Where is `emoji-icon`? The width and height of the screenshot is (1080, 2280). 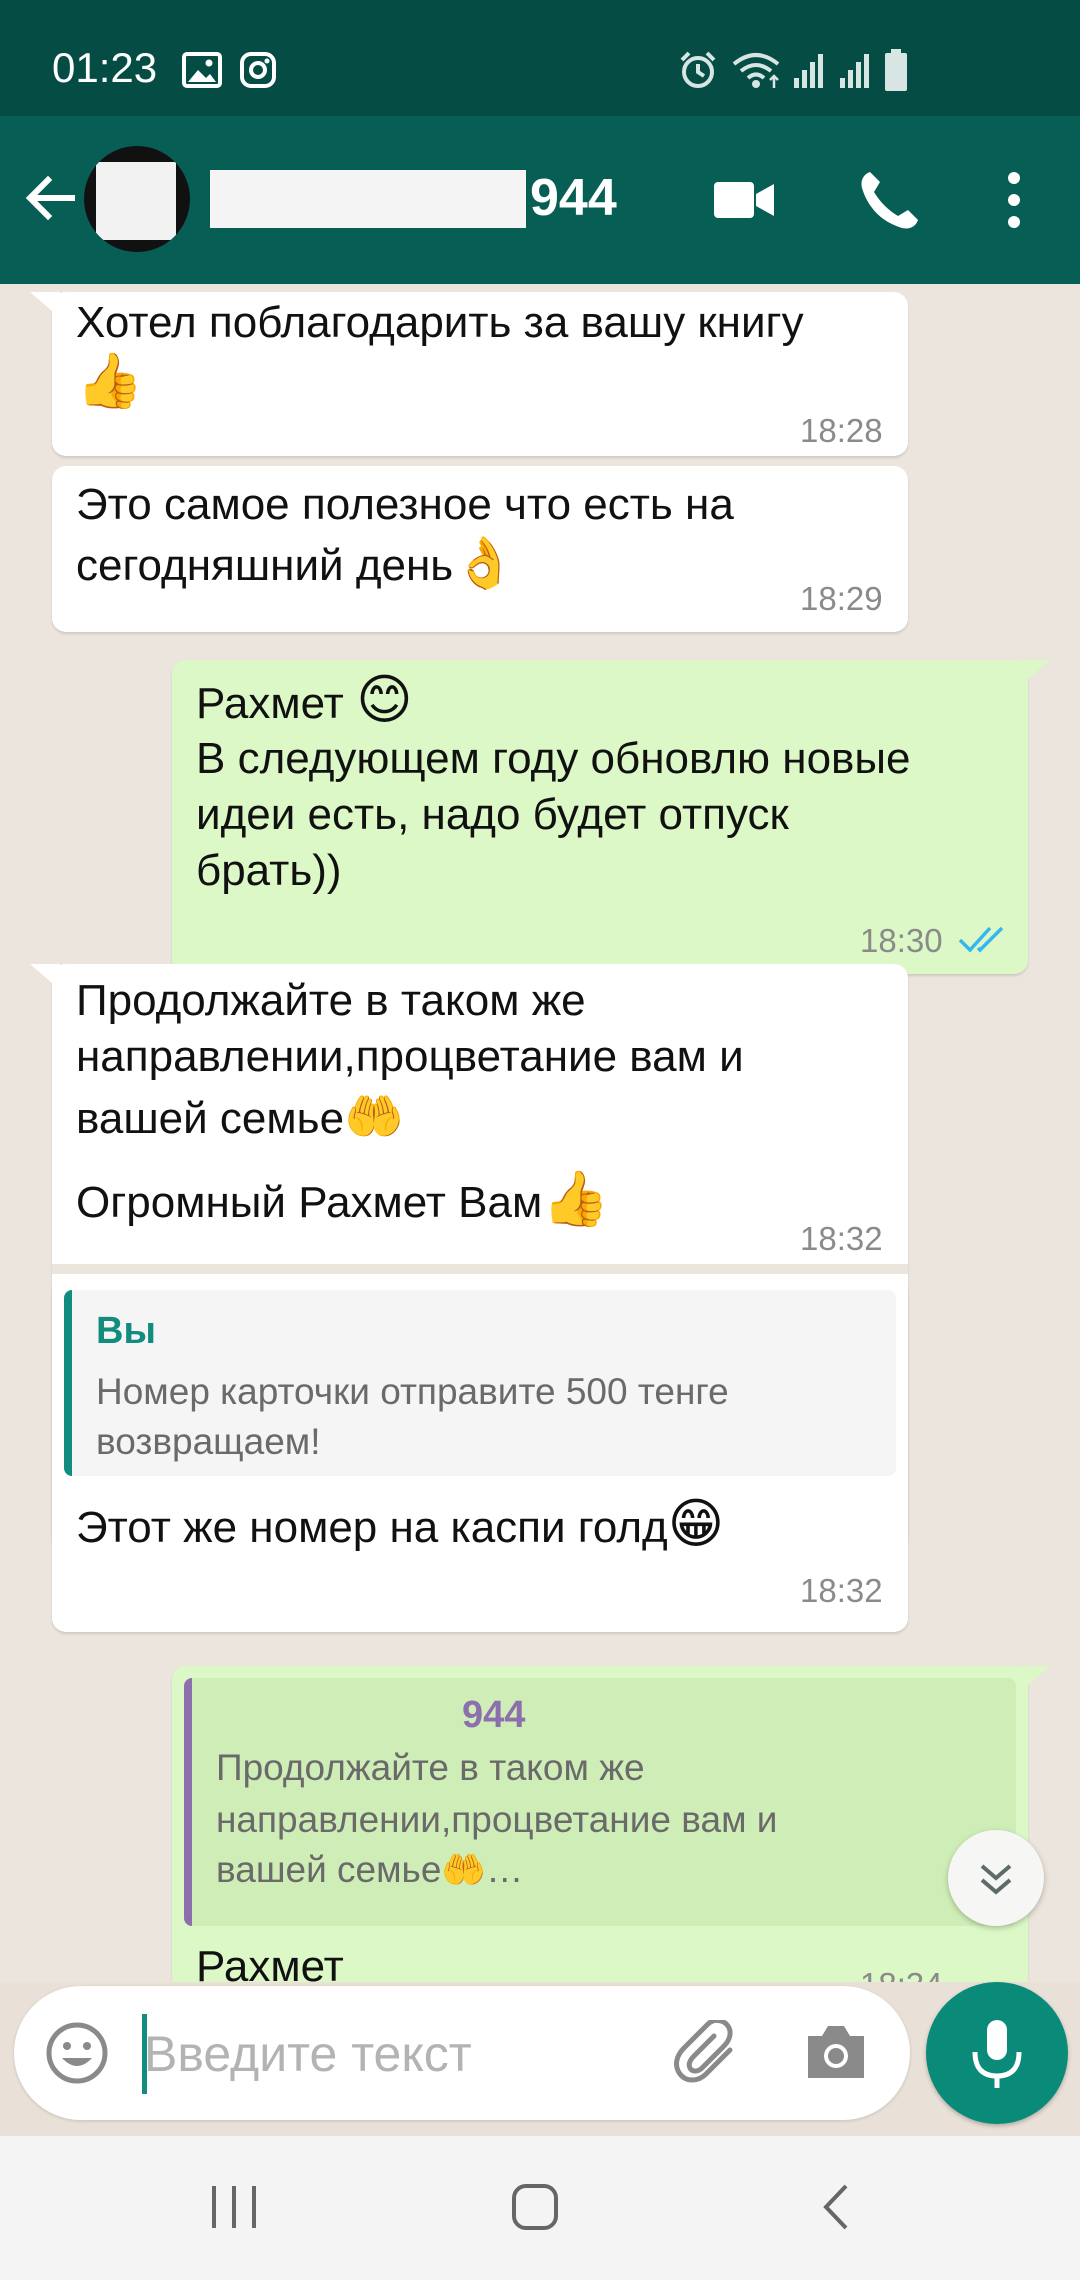
emoji-icon is located at coordinates (77, 2053).